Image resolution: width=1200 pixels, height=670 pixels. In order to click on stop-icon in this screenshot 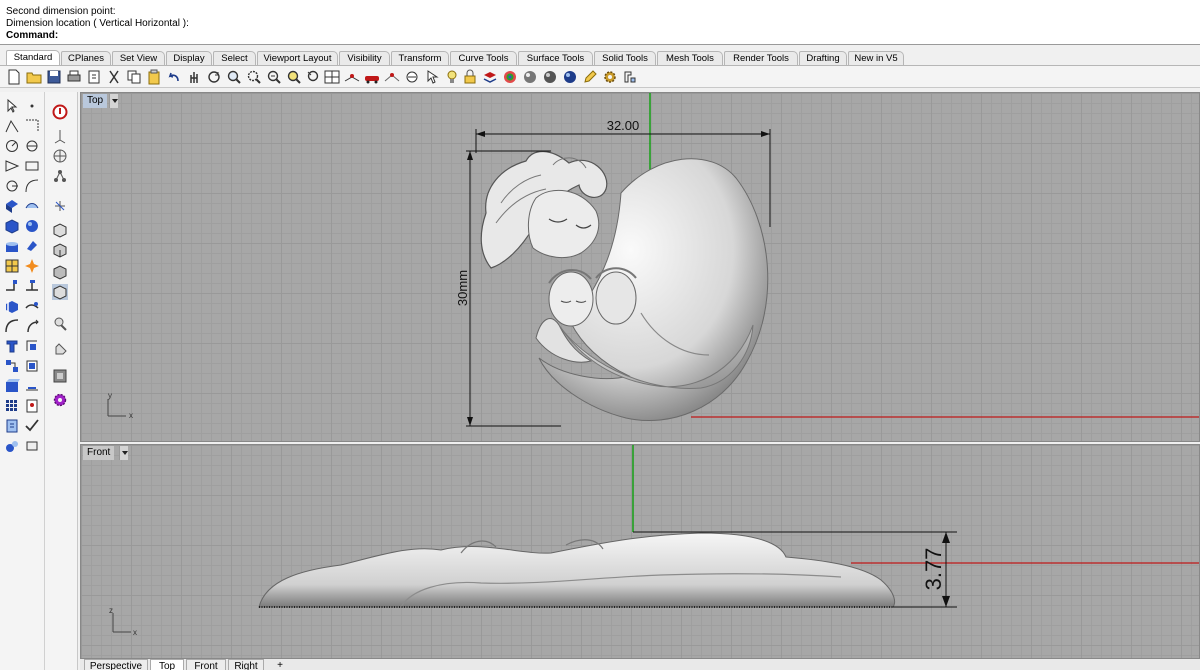, I will do `click(60, 112)`.